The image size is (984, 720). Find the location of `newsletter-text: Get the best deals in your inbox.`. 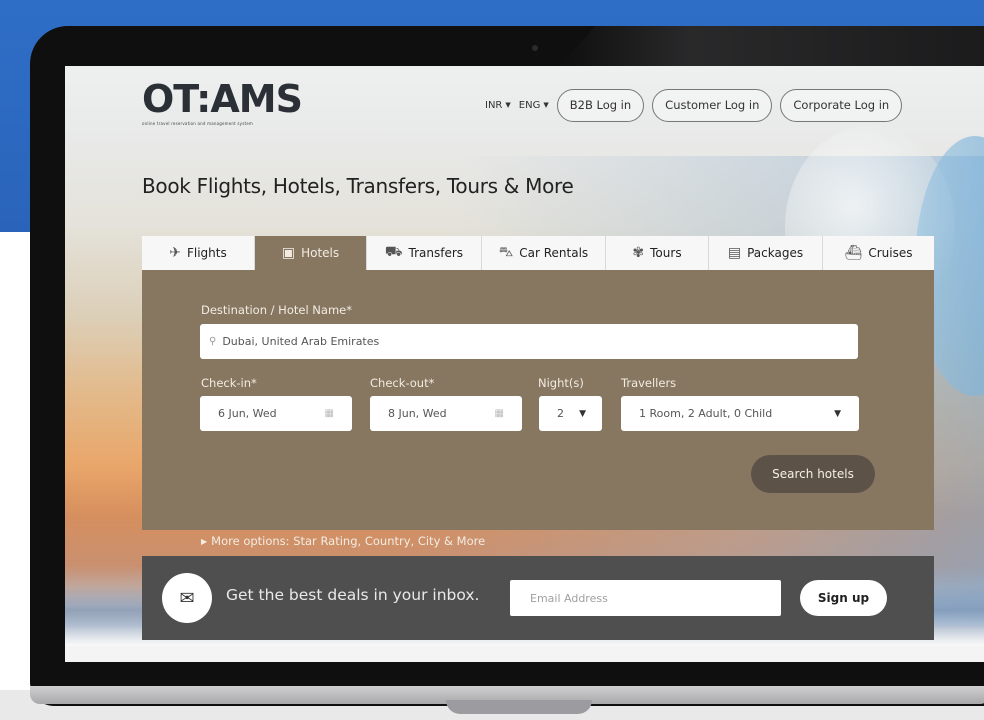

newsletter-text: Get the best deals in your inbox. is located at coordinates (353, 595).